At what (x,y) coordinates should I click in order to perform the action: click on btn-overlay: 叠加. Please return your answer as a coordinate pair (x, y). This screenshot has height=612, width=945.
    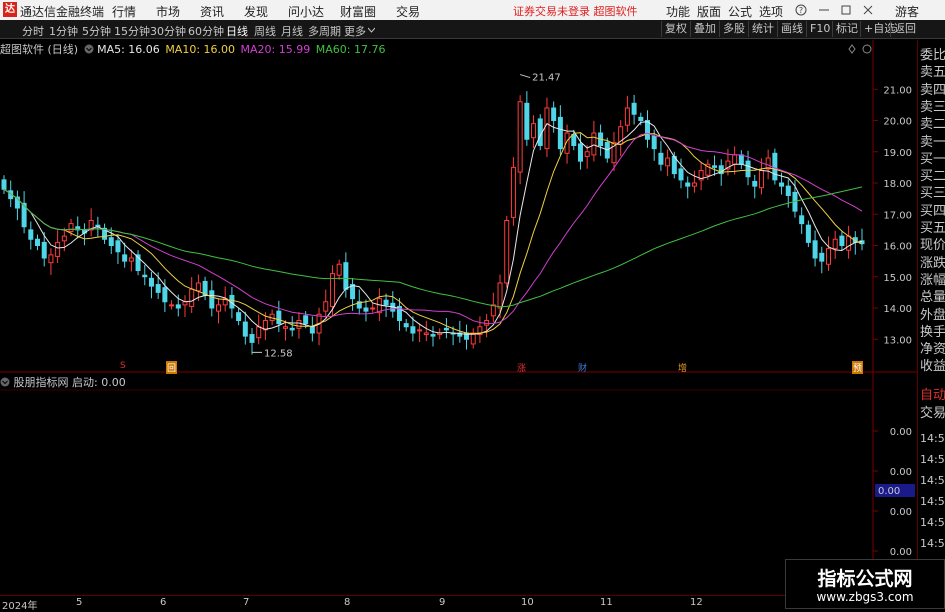
    Looking at the image, I should click on (704, 29).